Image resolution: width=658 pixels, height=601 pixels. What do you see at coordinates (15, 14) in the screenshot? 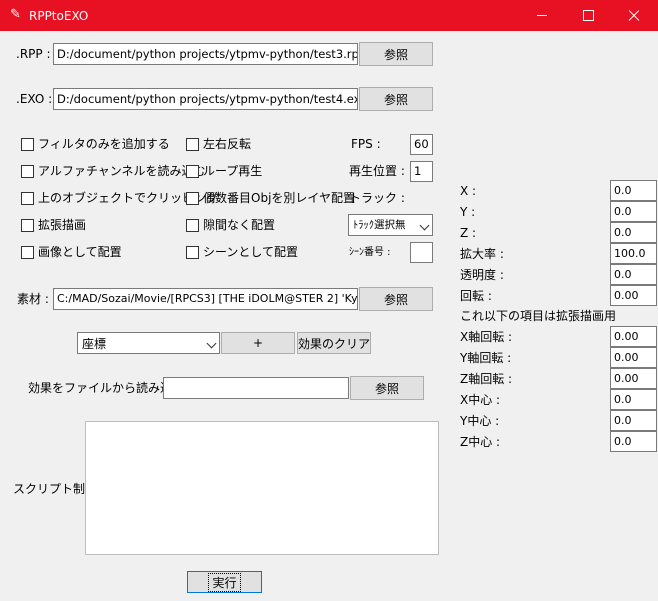
I see `feather-icon: ✎` at bounding box center [15, 14].